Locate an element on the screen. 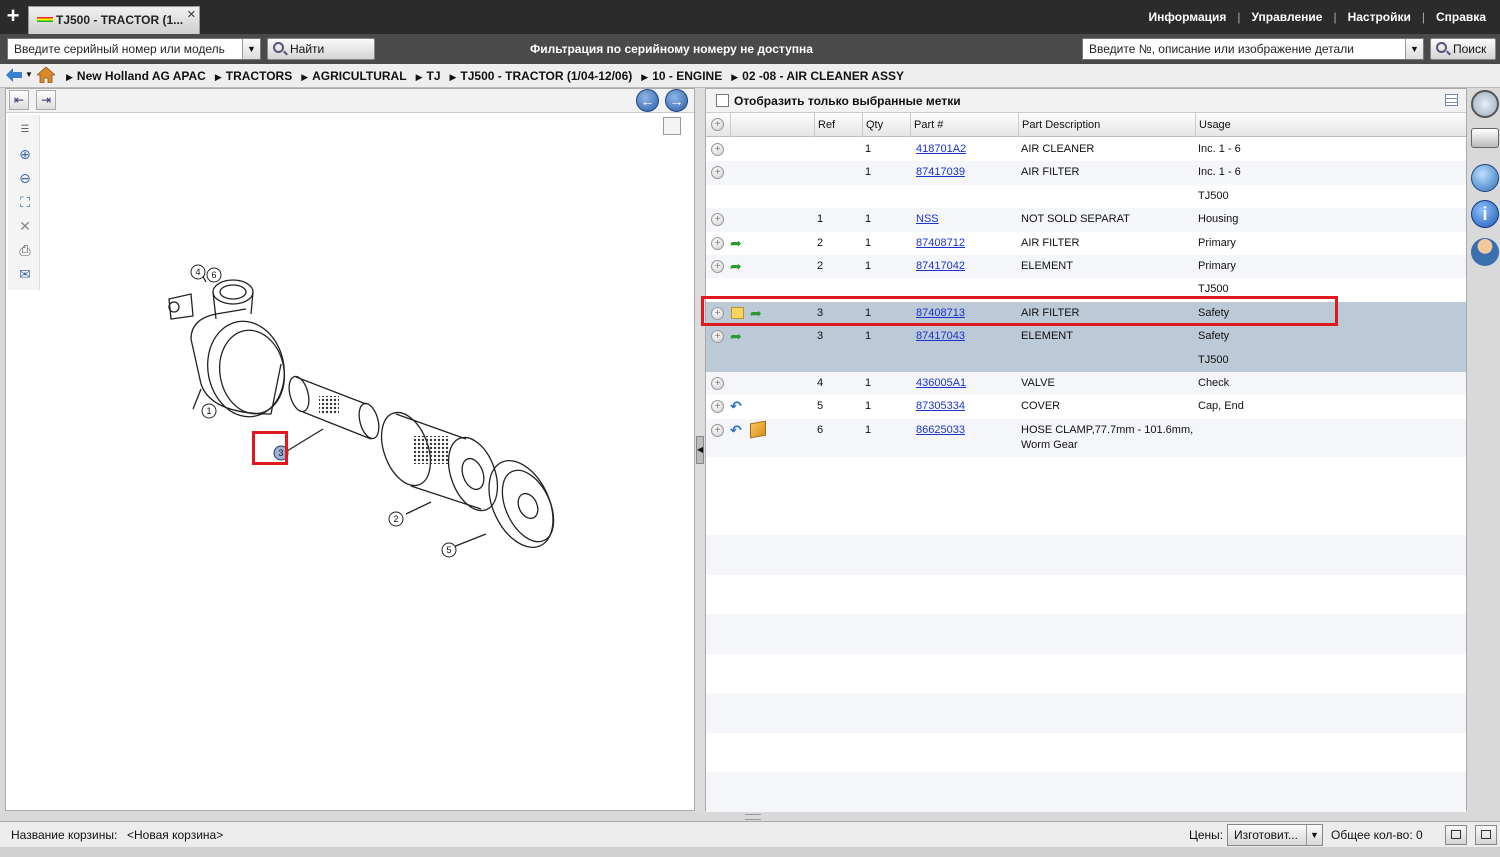 This screenshot has width=1500, height=857. breadcrumb-item-tj: TJ is located at coordinates (428, 76).